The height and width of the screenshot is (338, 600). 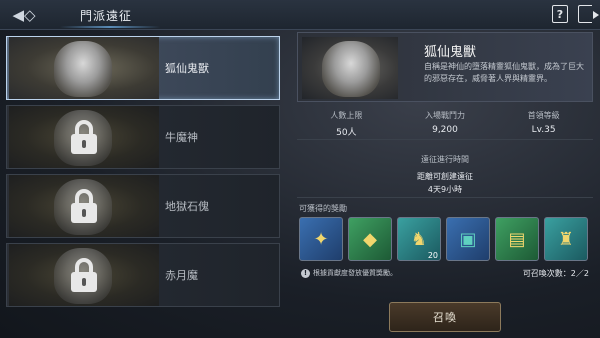 I want to click on expedition-name: 地獄石傀, so click(x=187, y=206).